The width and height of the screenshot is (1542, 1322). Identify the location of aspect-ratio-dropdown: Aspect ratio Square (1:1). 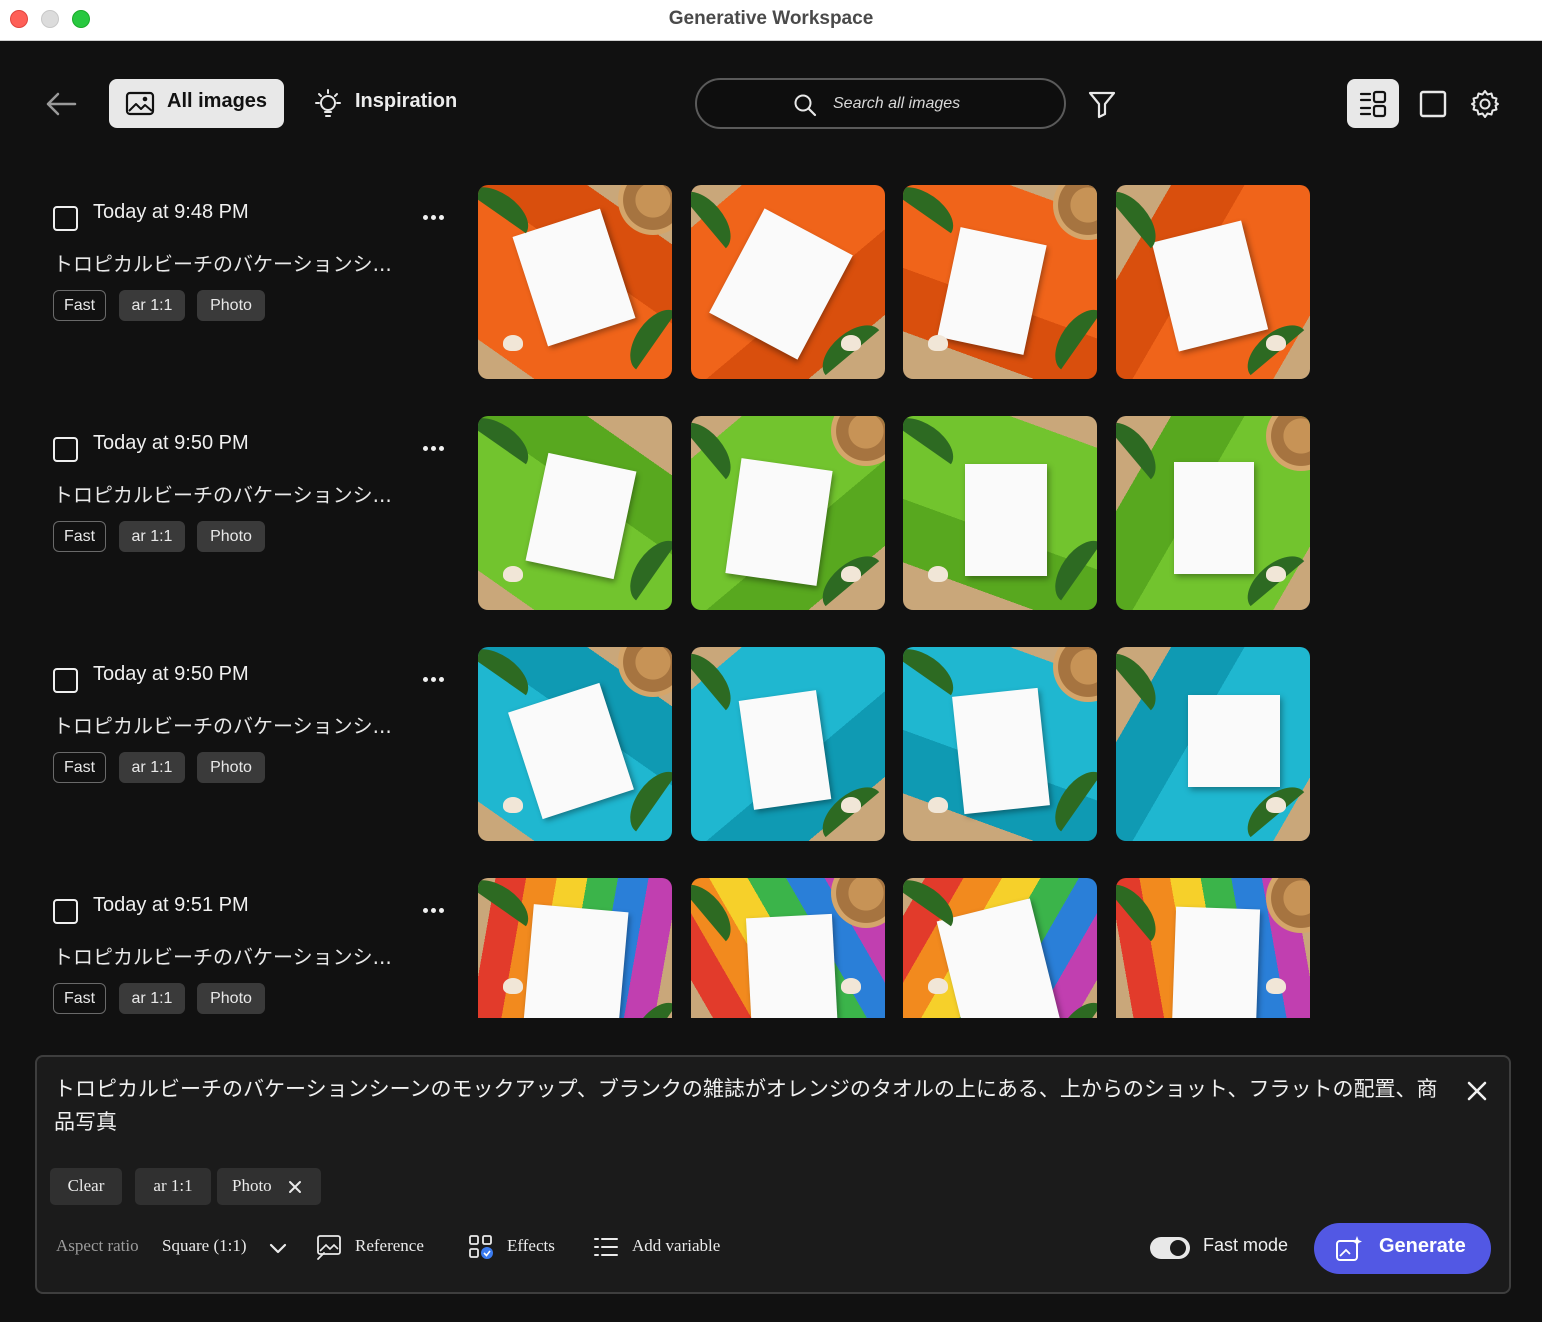
(173, 1249).